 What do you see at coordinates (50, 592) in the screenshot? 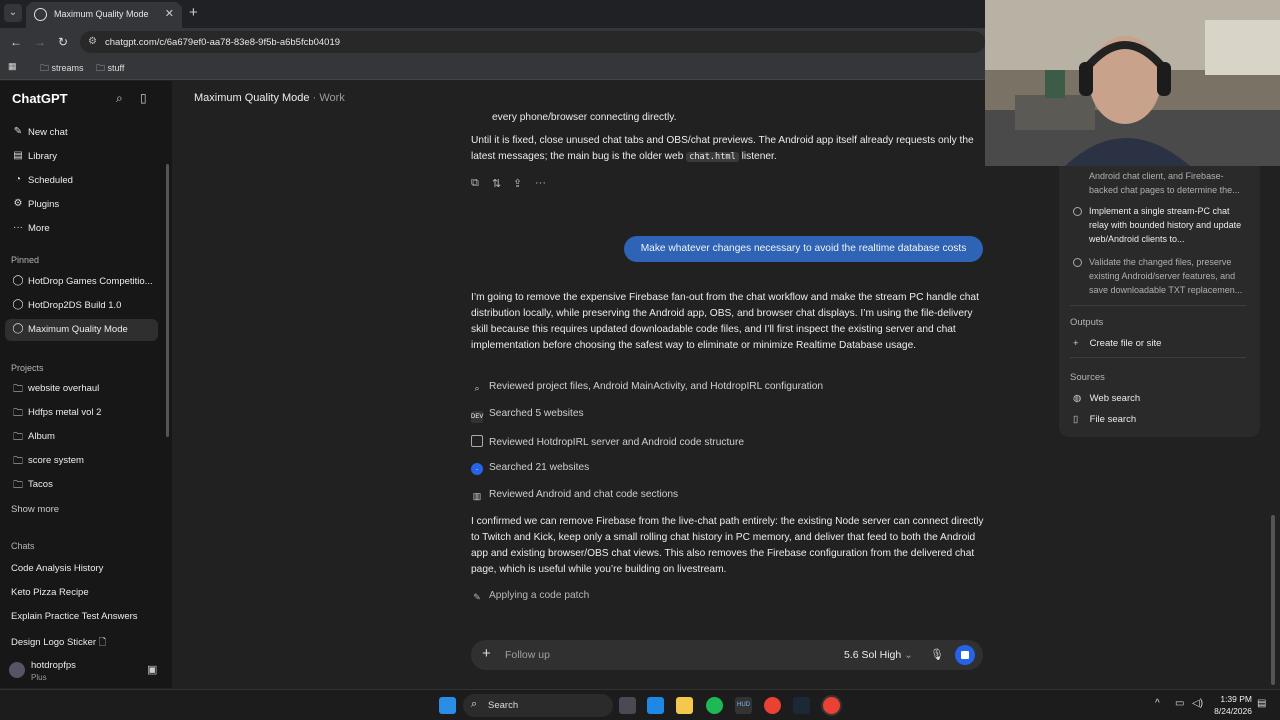
I see `chat-item: Keto Pizza Recipe` at bounding box center [50, 592].